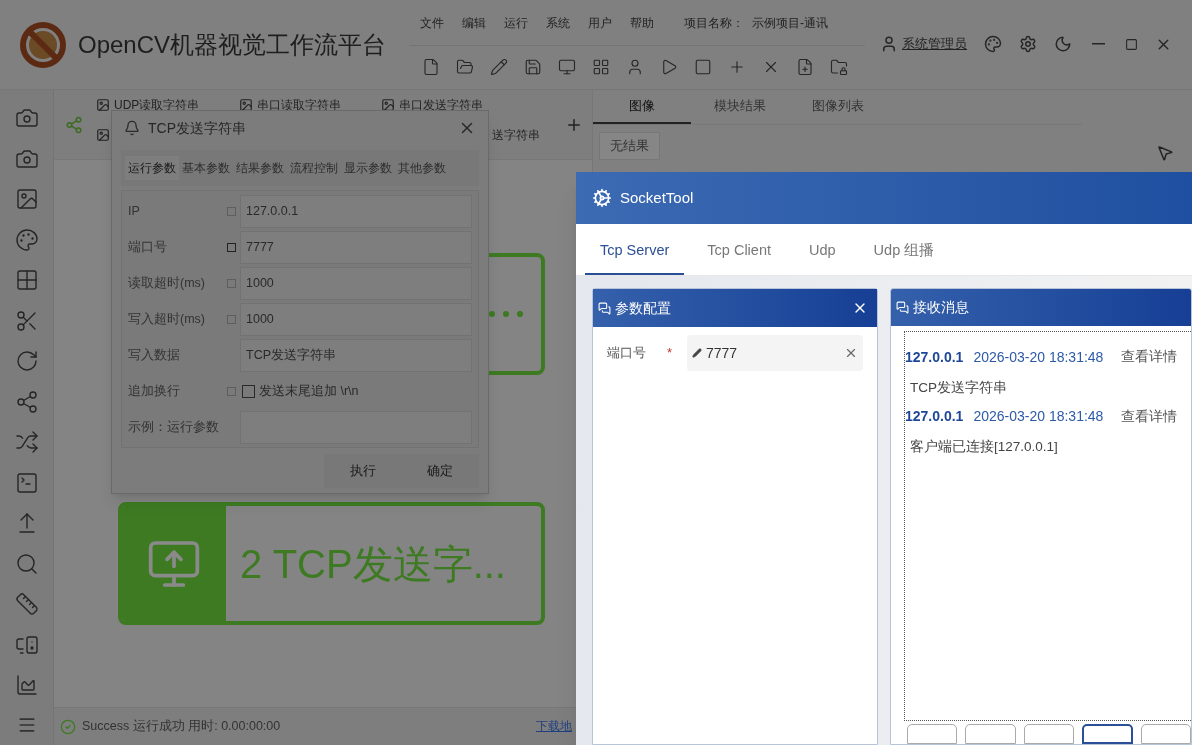 The height and width of the screenshot is (745, 1192). What do you see at coordinates (314, 168) in the screenshot?
I see `dialog-tab: 流程控制` at bounding box center [314, 168].